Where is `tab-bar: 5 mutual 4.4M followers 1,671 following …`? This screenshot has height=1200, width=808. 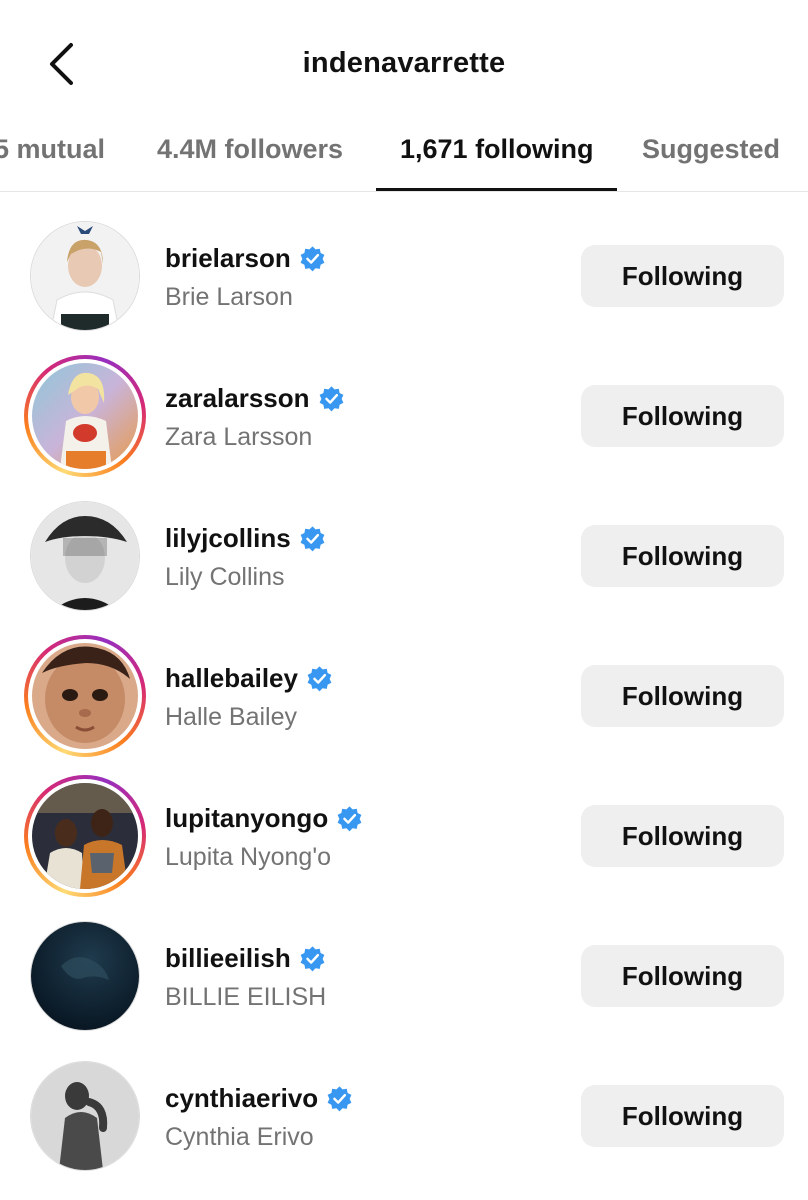 tab-bar: 5 mutual 4.4M followers 1,671 following … is located at coordinates (404, 156).